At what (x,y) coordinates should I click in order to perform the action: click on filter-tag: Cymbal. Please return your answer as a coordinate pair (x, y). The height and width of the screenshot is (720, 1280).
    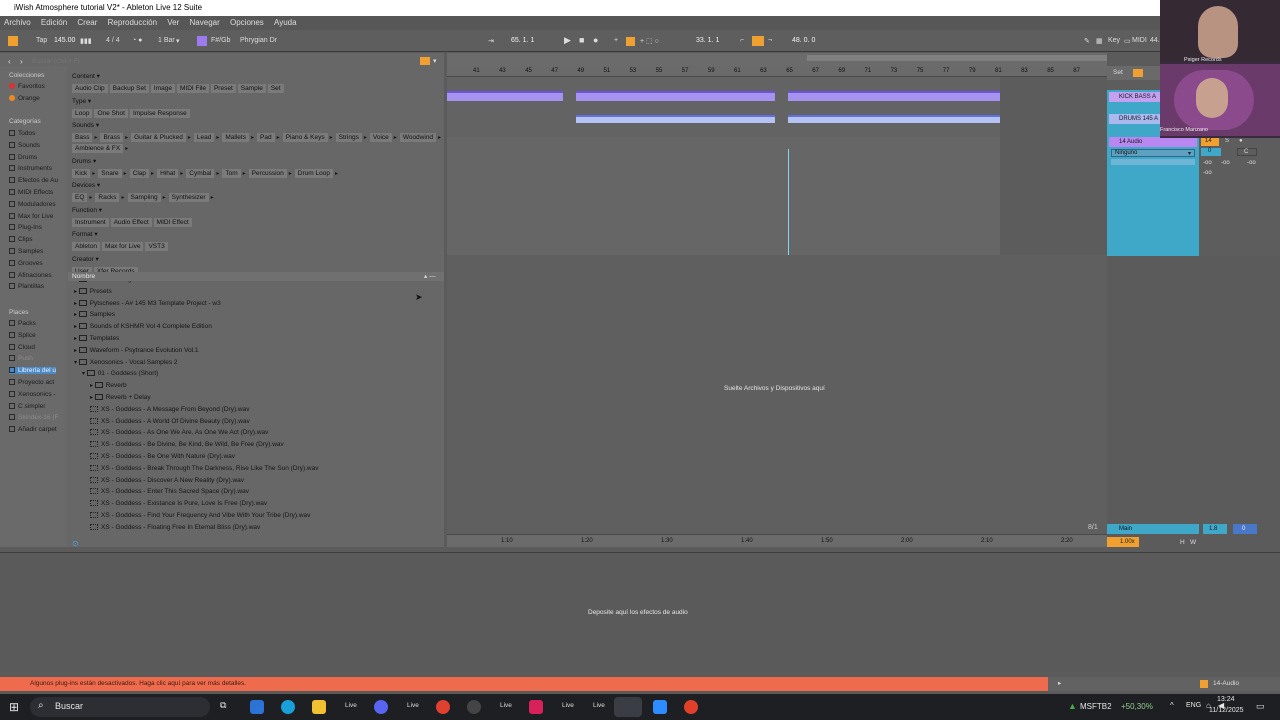
    Looking at the image, I should click on (200, 173).